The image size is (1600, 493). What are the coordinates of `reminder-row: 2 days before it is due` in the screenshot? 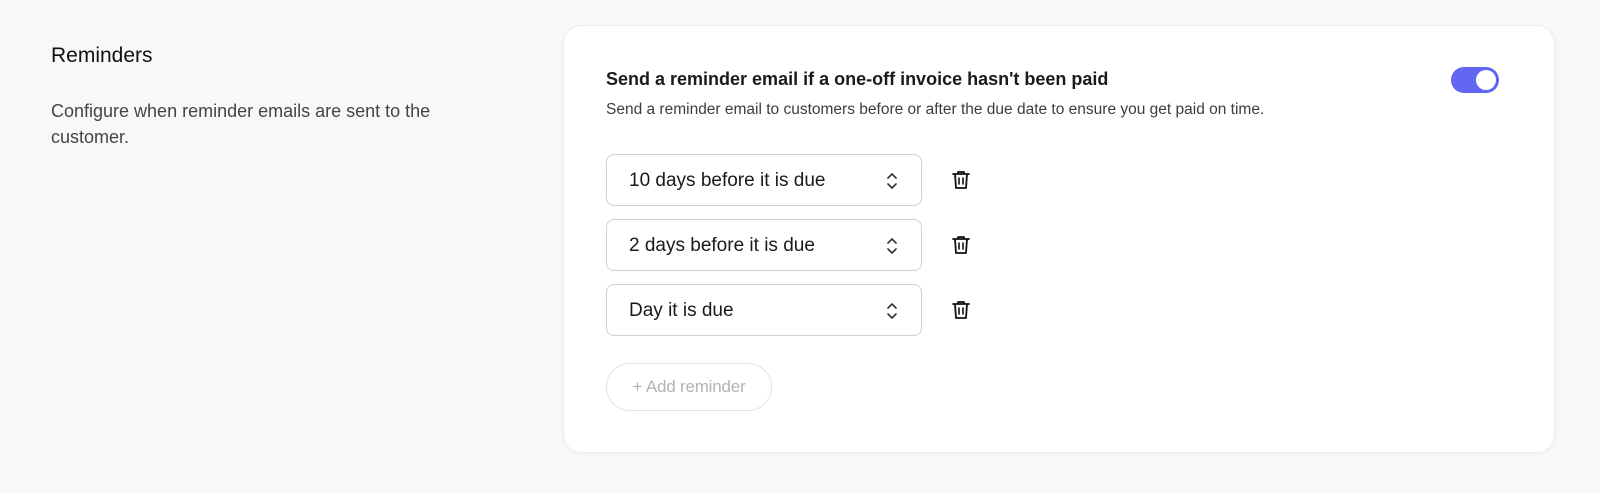 It's located at (796, 245).